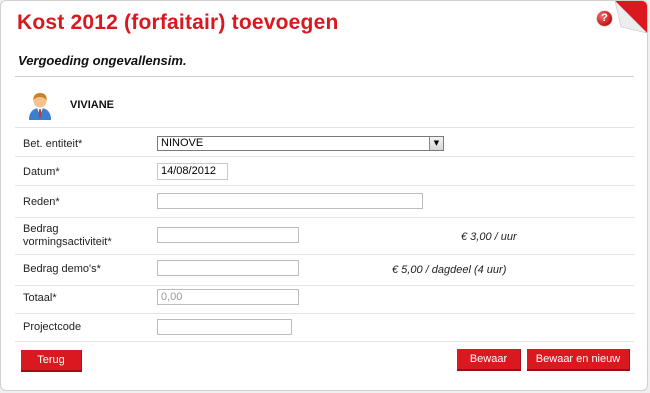 This screenshot has width=650, height=393. What do you see at coordinates (300, 143) in the screenshot?
I see `entity-select: NINOVE ▼` at bounding box center [300, 143].